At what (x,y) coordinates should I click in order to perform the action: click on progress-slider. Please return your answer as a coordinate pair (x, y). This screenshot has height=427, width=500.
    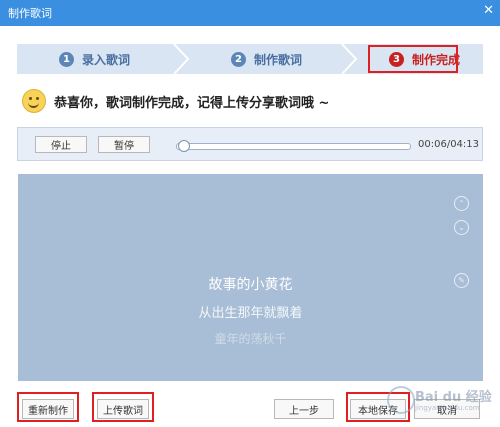
    Looking at the image, I should click on (293, 146).